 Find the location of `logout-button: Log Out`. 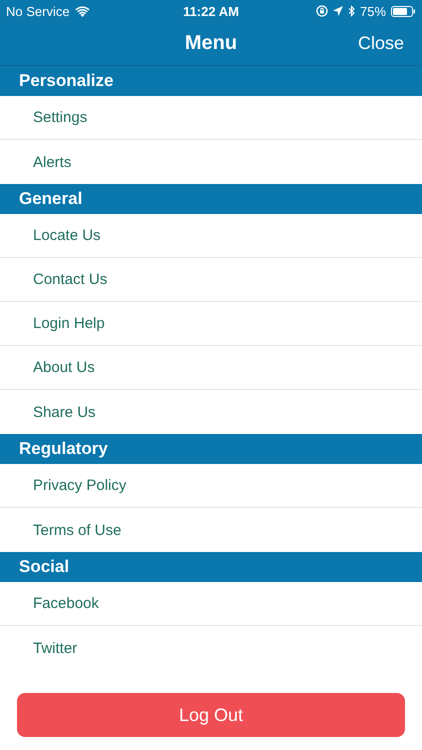

logout-button: Log Out is located at coordinates (211, 715).